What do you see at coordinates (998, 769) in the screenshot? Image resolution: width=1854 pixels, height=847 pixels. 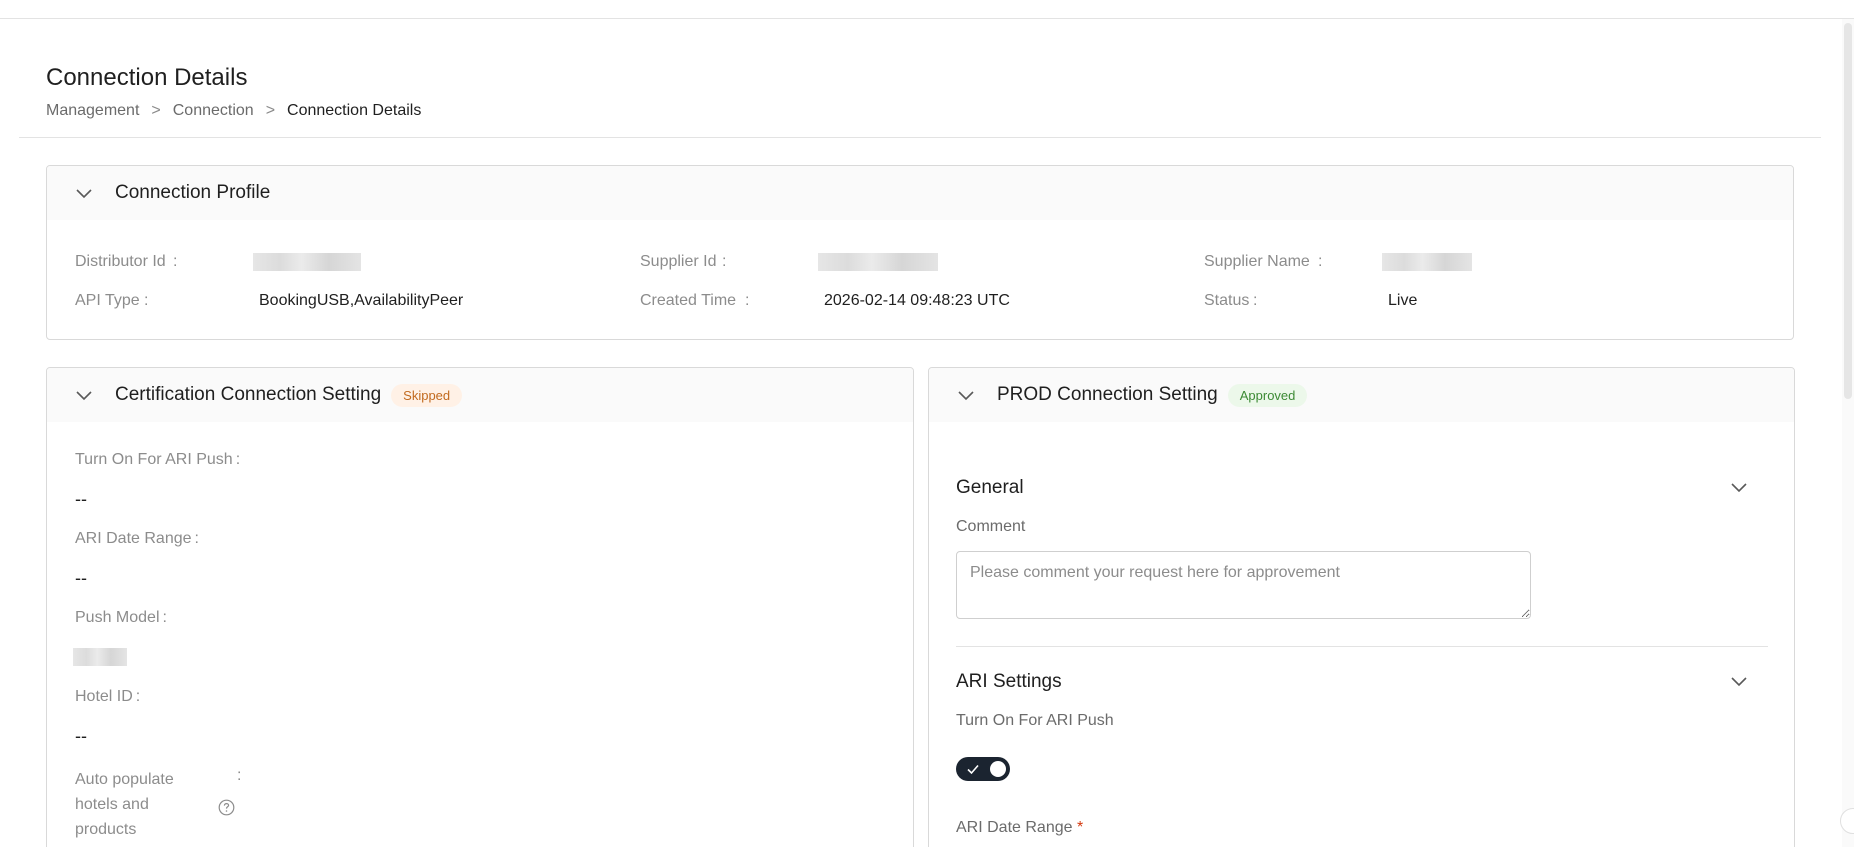 I see `toggle-knob` at bounding box center [998, 769].